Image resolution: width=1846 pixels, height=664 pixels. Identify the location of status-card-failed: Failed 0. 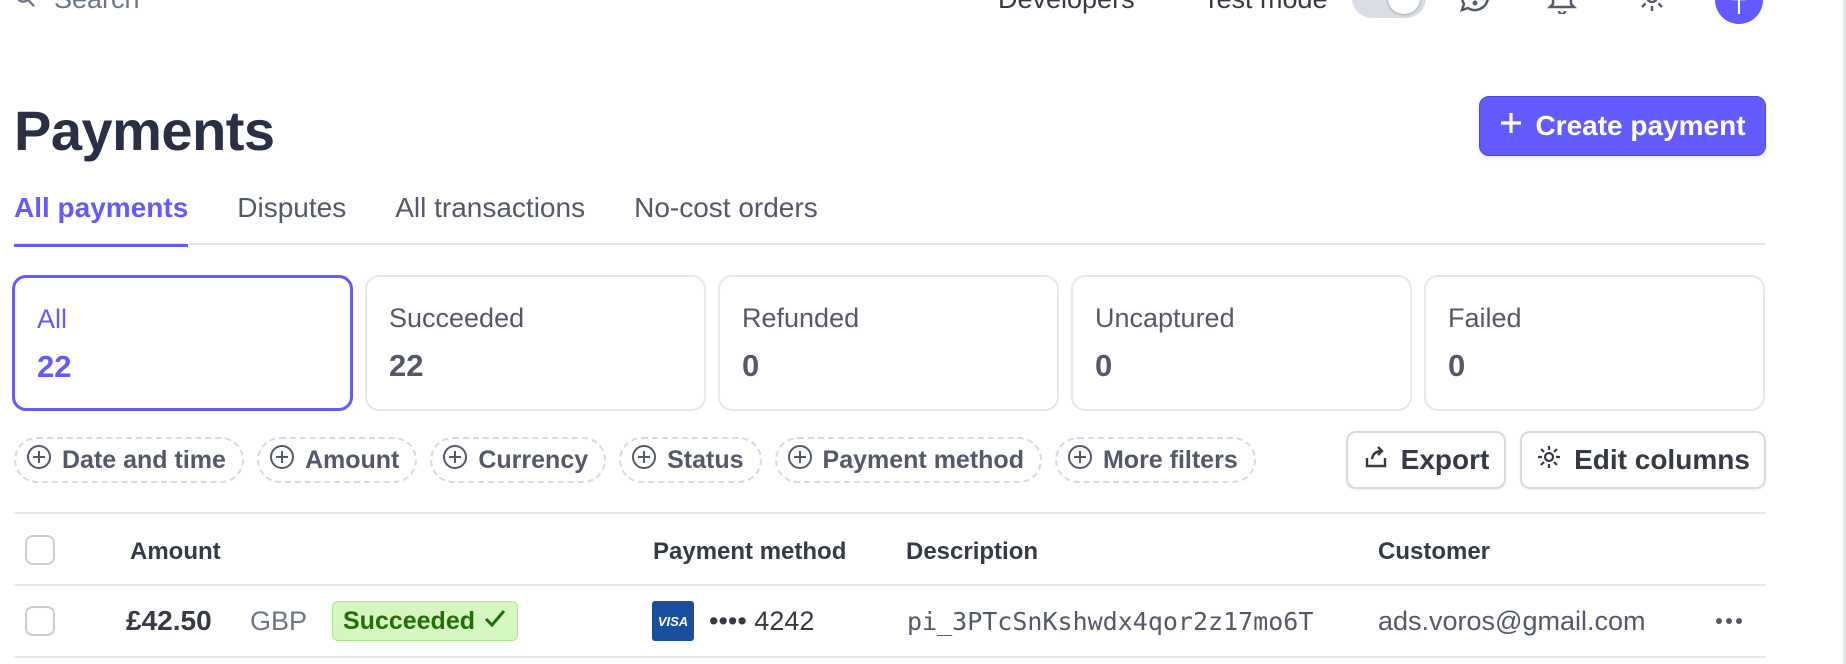
(1594, 343).